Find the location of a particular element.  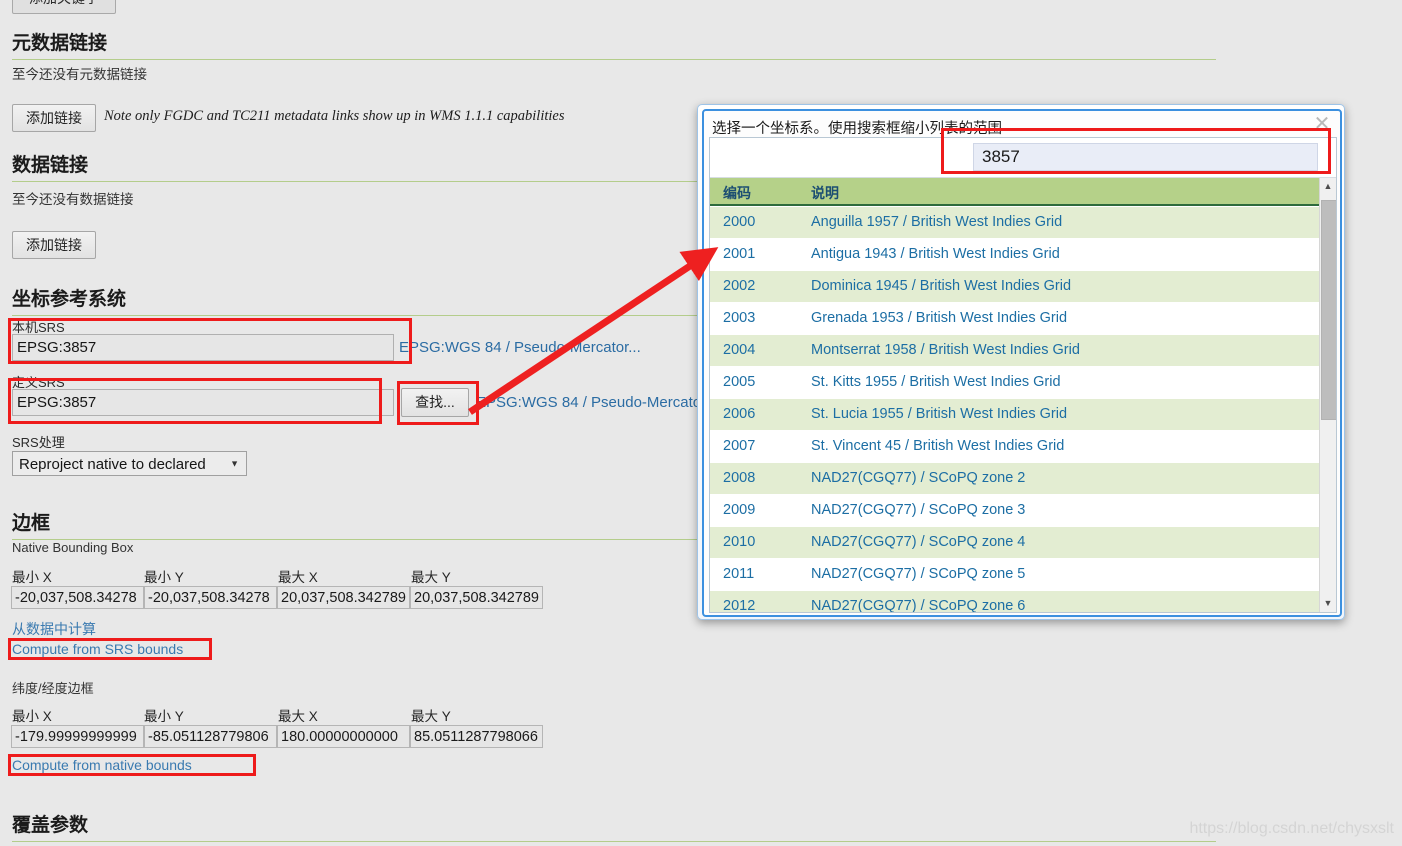

srs-row-description: Grenada 1953 / British West Indies Grid is located at coordinates (939, 318).